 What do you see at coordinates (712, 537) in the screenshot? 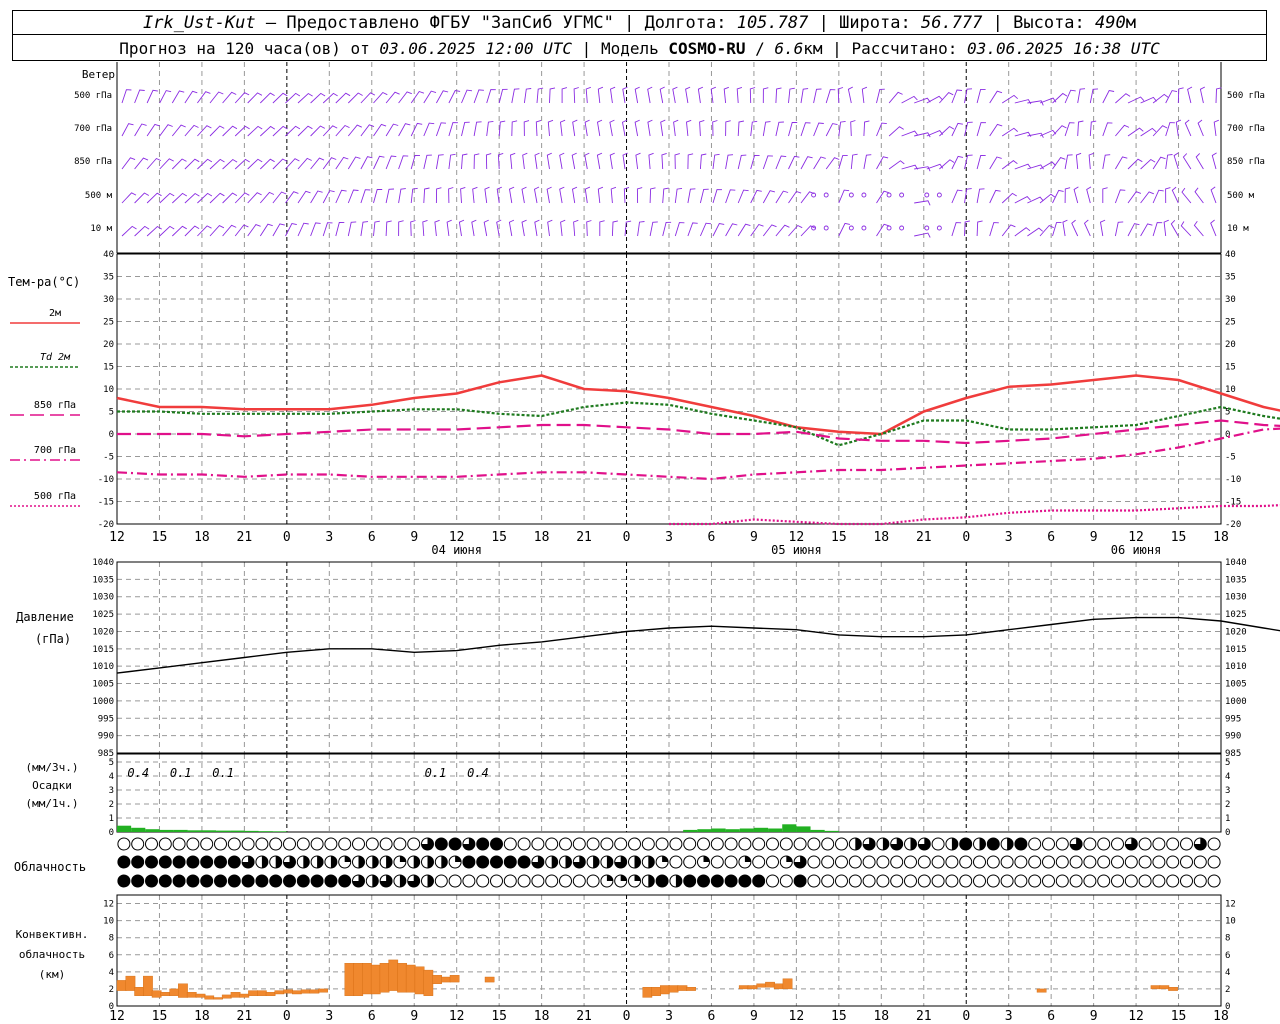
I see `time-axis-hour: 6` at bounding box center [712, 537].